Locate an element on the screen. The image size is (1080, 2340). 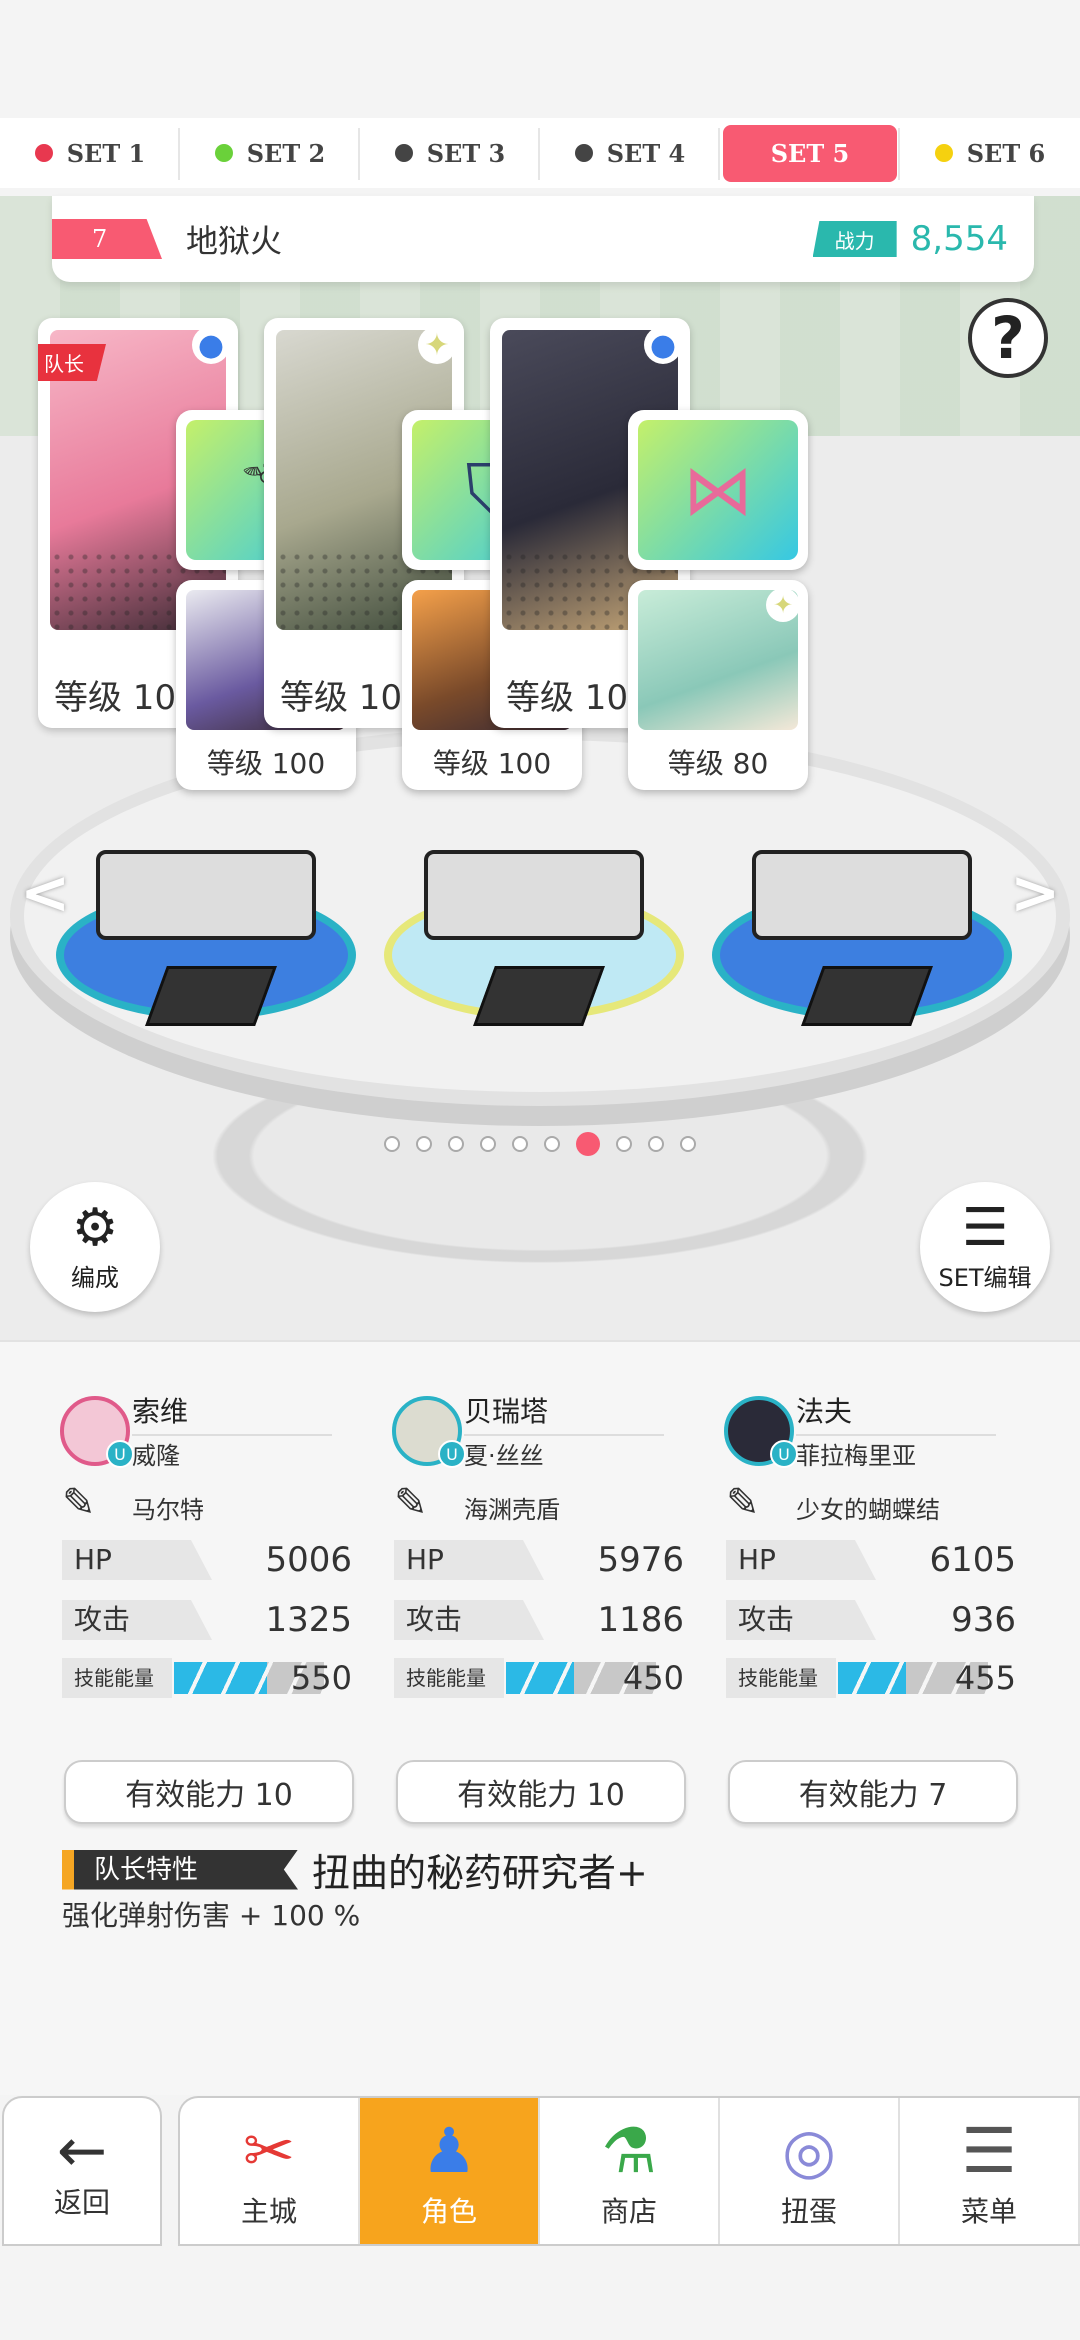
weapon-icon: ✎ is located at coordinates (79, 1503).